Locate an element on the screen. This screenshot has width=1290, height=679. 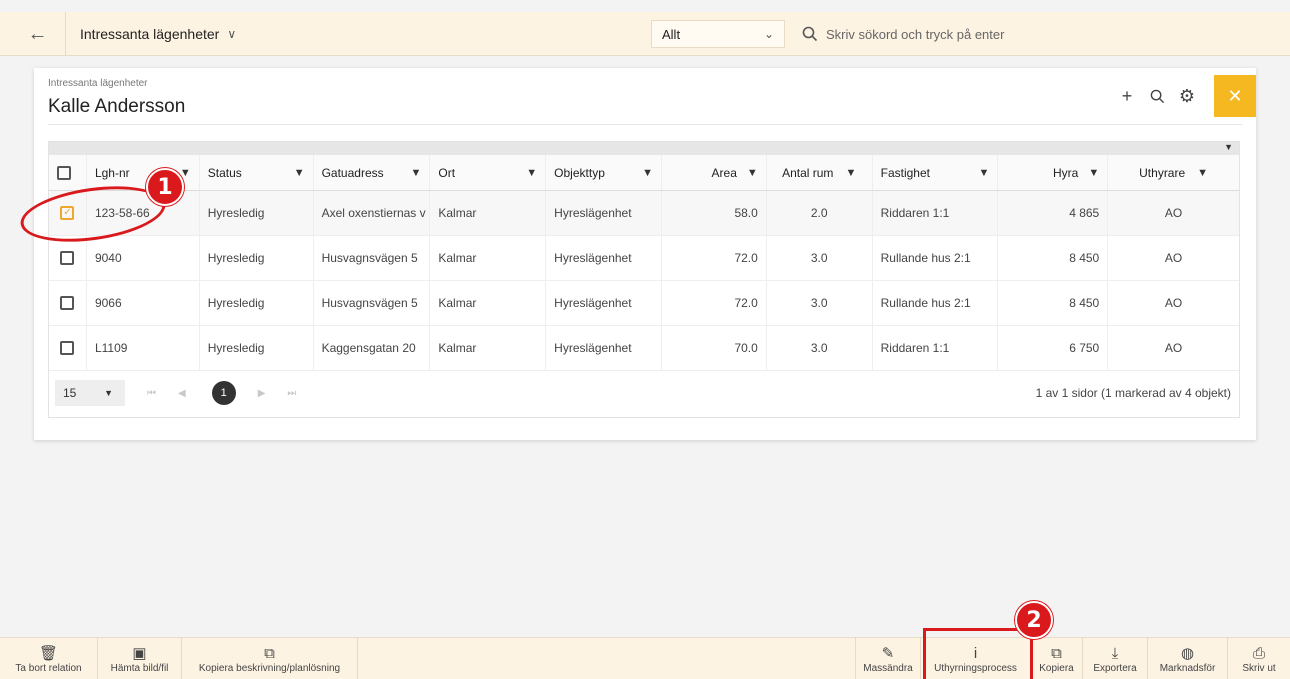
next-page-icon: ▶ is located at coordinates (262, 393).